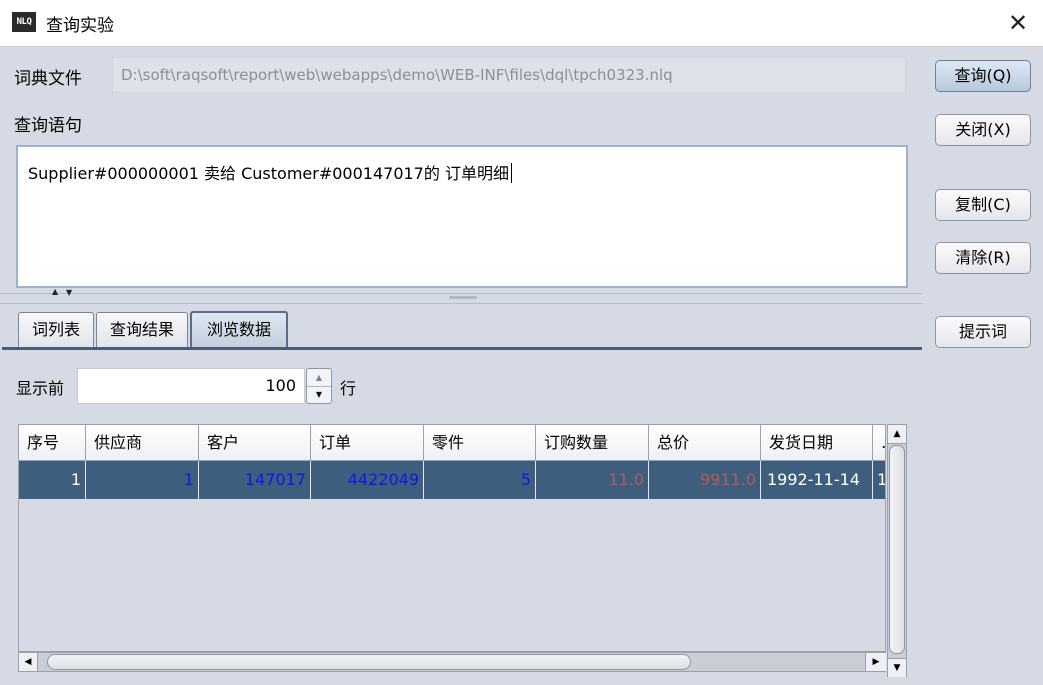  What do you see at coordinates (983, 130) in the screenshot?
I see `close-button: 关闭(X)` at bounding box center [983, 130].